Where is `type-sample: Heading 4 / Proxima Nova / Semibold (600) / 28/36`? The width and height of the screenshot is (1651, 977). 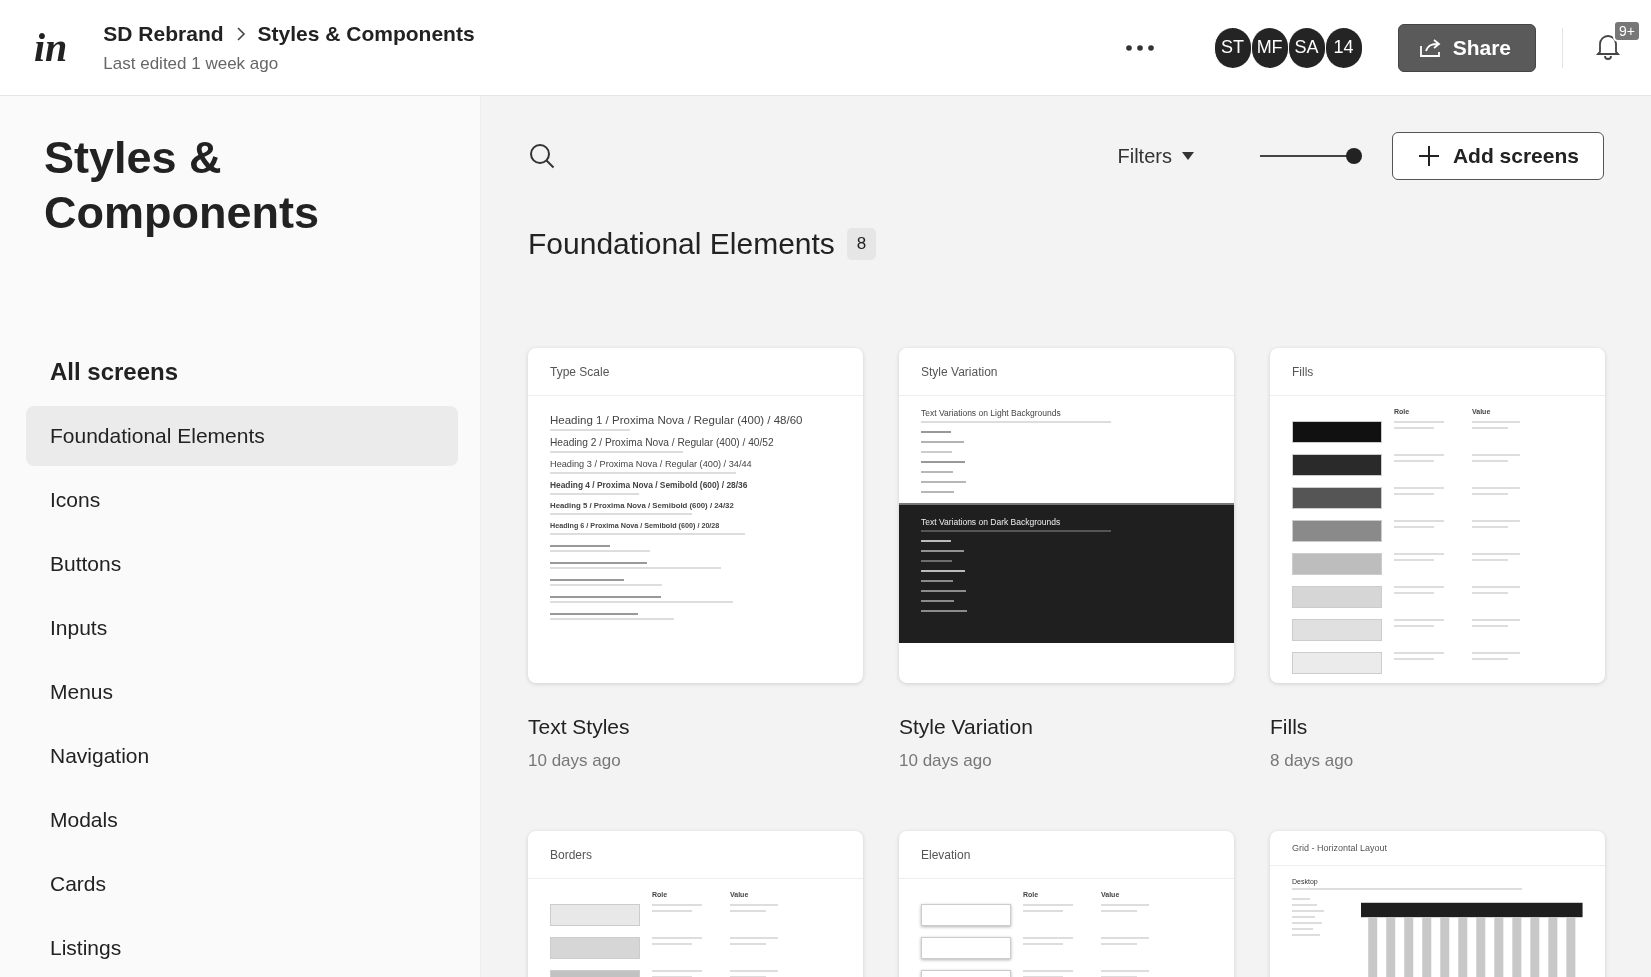 type-sample: Heading 4 / Proxima Nova / Semibold (600) / 28/36 is located at coordinates (649, 485).